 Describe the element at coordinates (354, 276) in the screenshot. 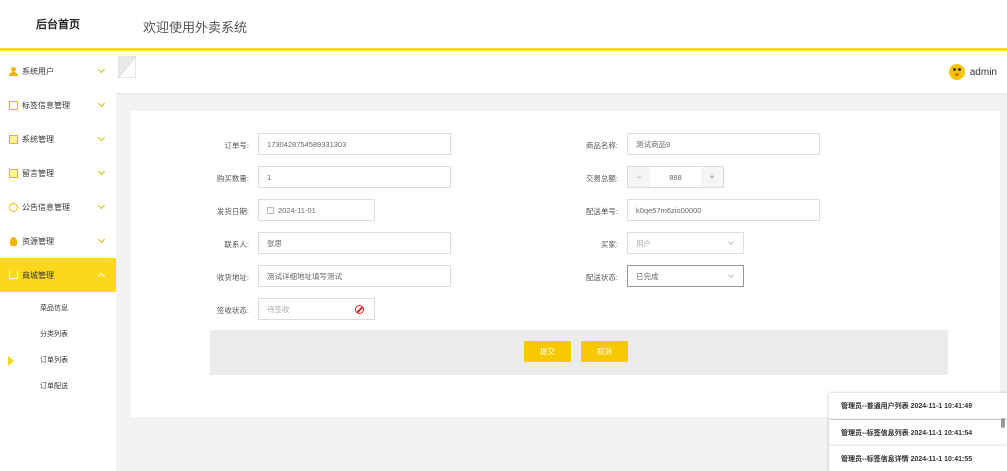

I see `address-field: 测试详细地址填写测试` at that location.